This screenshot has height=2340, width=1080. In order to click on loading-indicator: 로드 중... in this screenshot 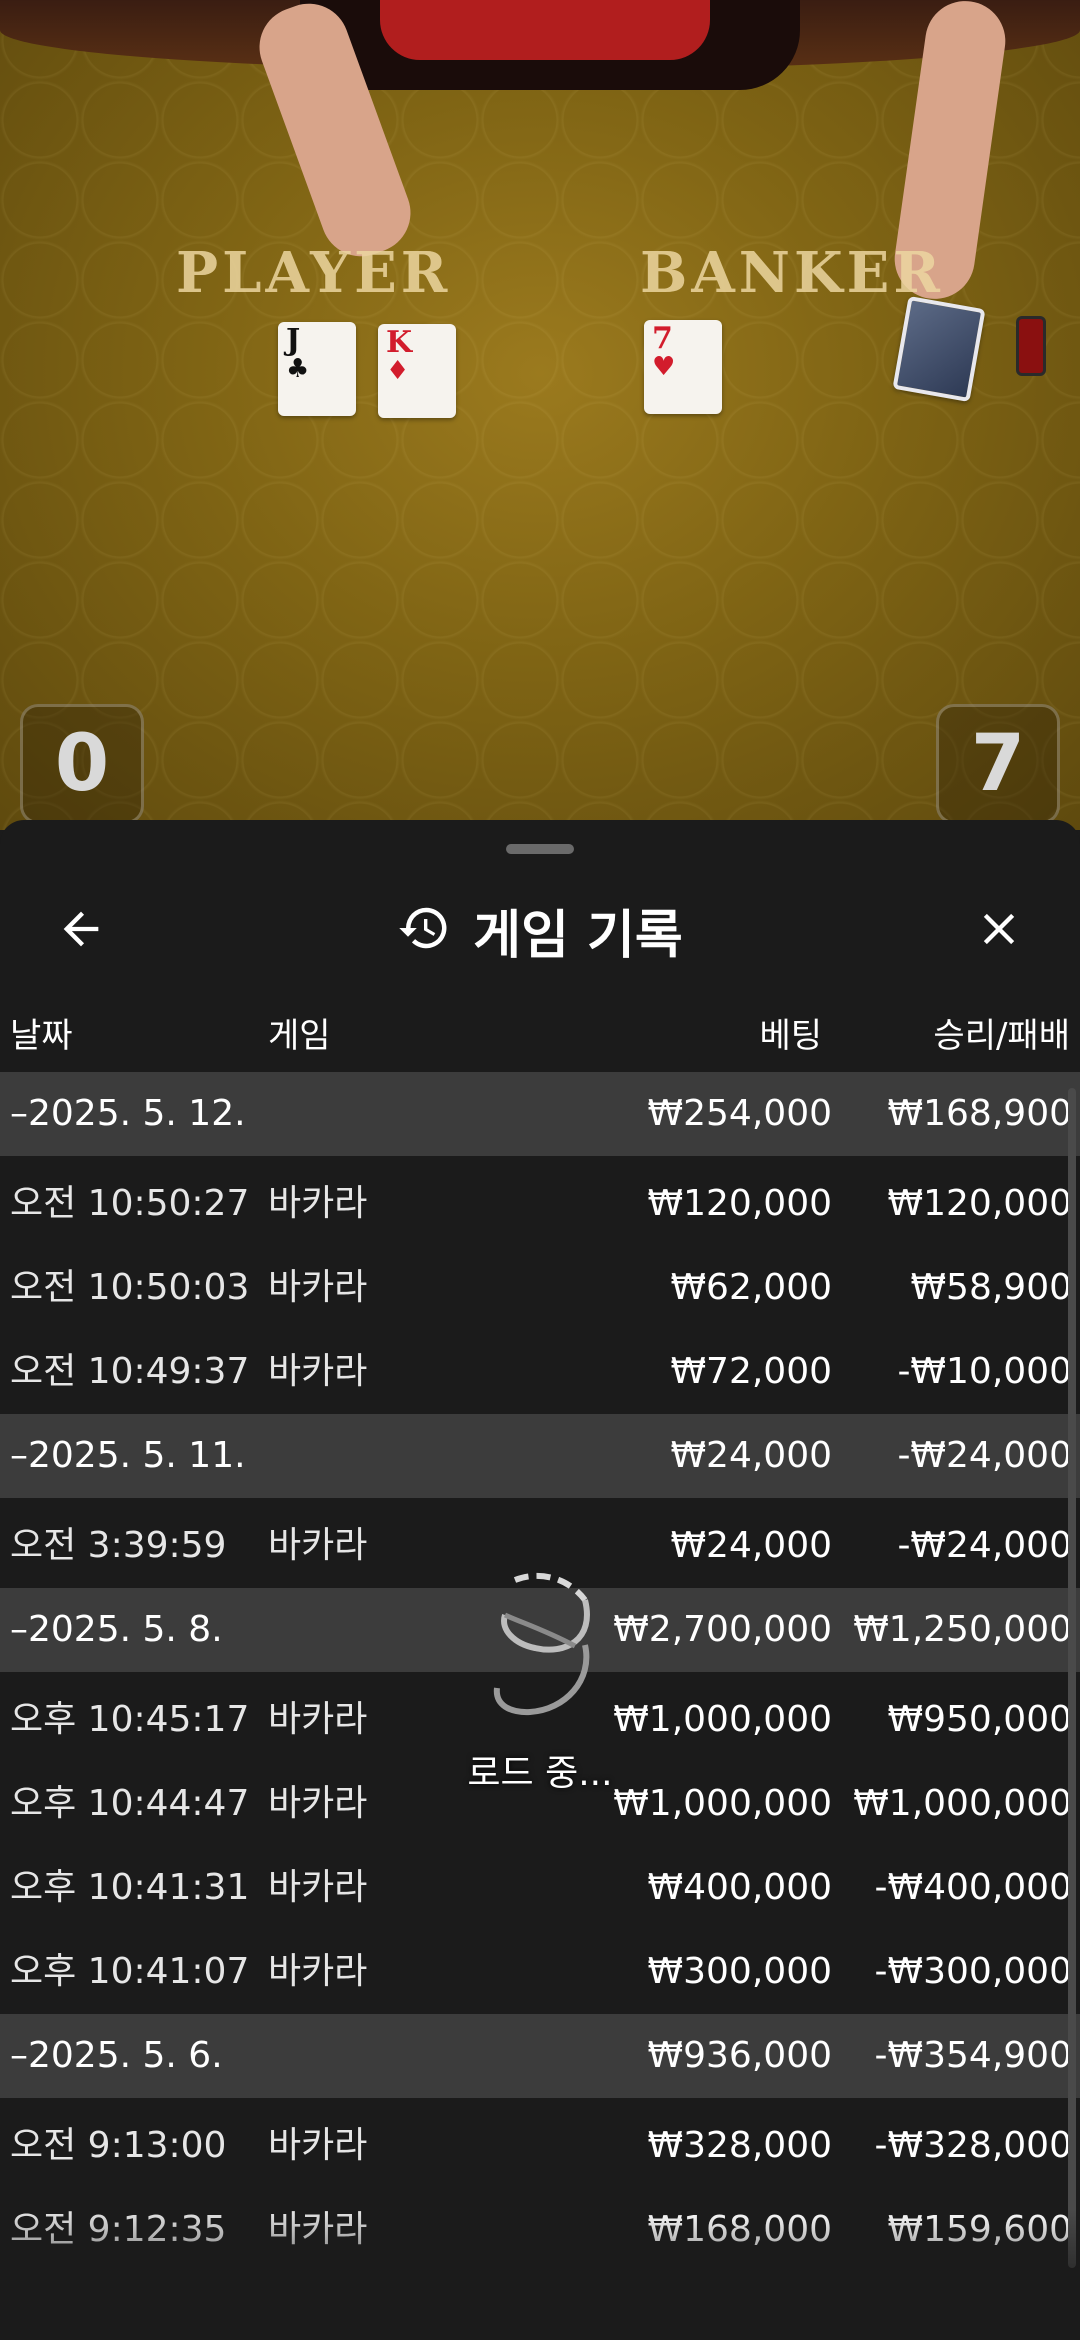, I will do `click(540, 1695)`.